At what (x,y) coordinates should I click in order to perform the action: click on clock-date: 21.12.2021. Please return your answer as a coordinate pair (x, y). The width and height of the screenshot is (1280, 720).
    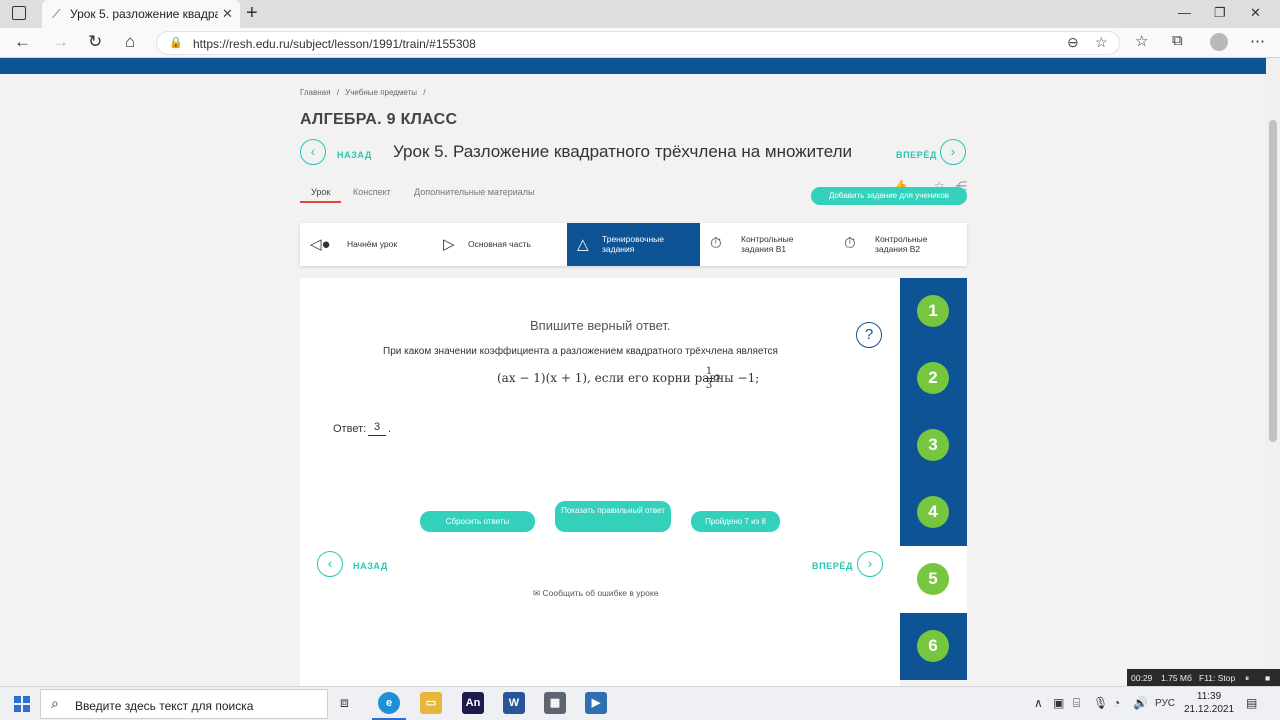
    Looking at the image, I should click on (1209, 709).